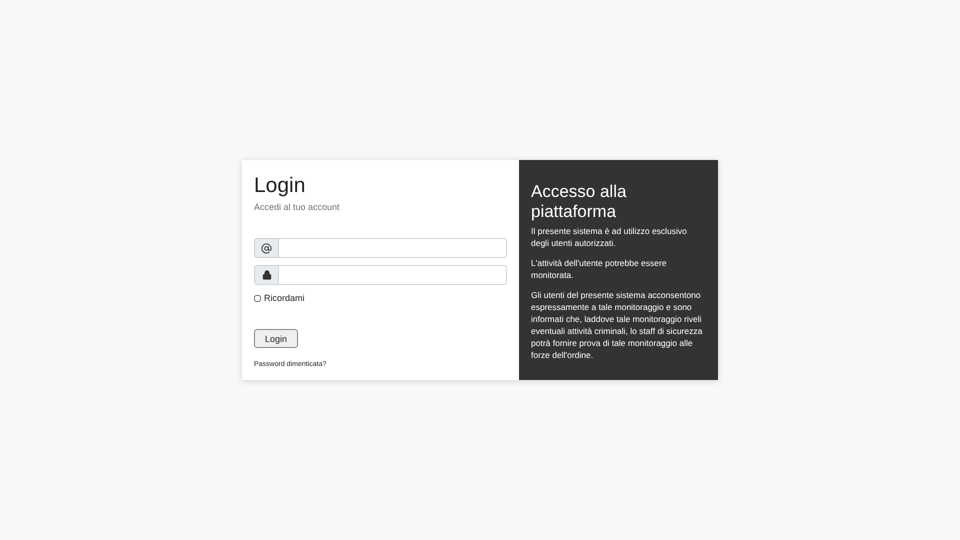 This screenshot has height=540, width=960. Describe the element at coordinates (280, 185) in the screenshot. I see `login-title: Login` at that location.